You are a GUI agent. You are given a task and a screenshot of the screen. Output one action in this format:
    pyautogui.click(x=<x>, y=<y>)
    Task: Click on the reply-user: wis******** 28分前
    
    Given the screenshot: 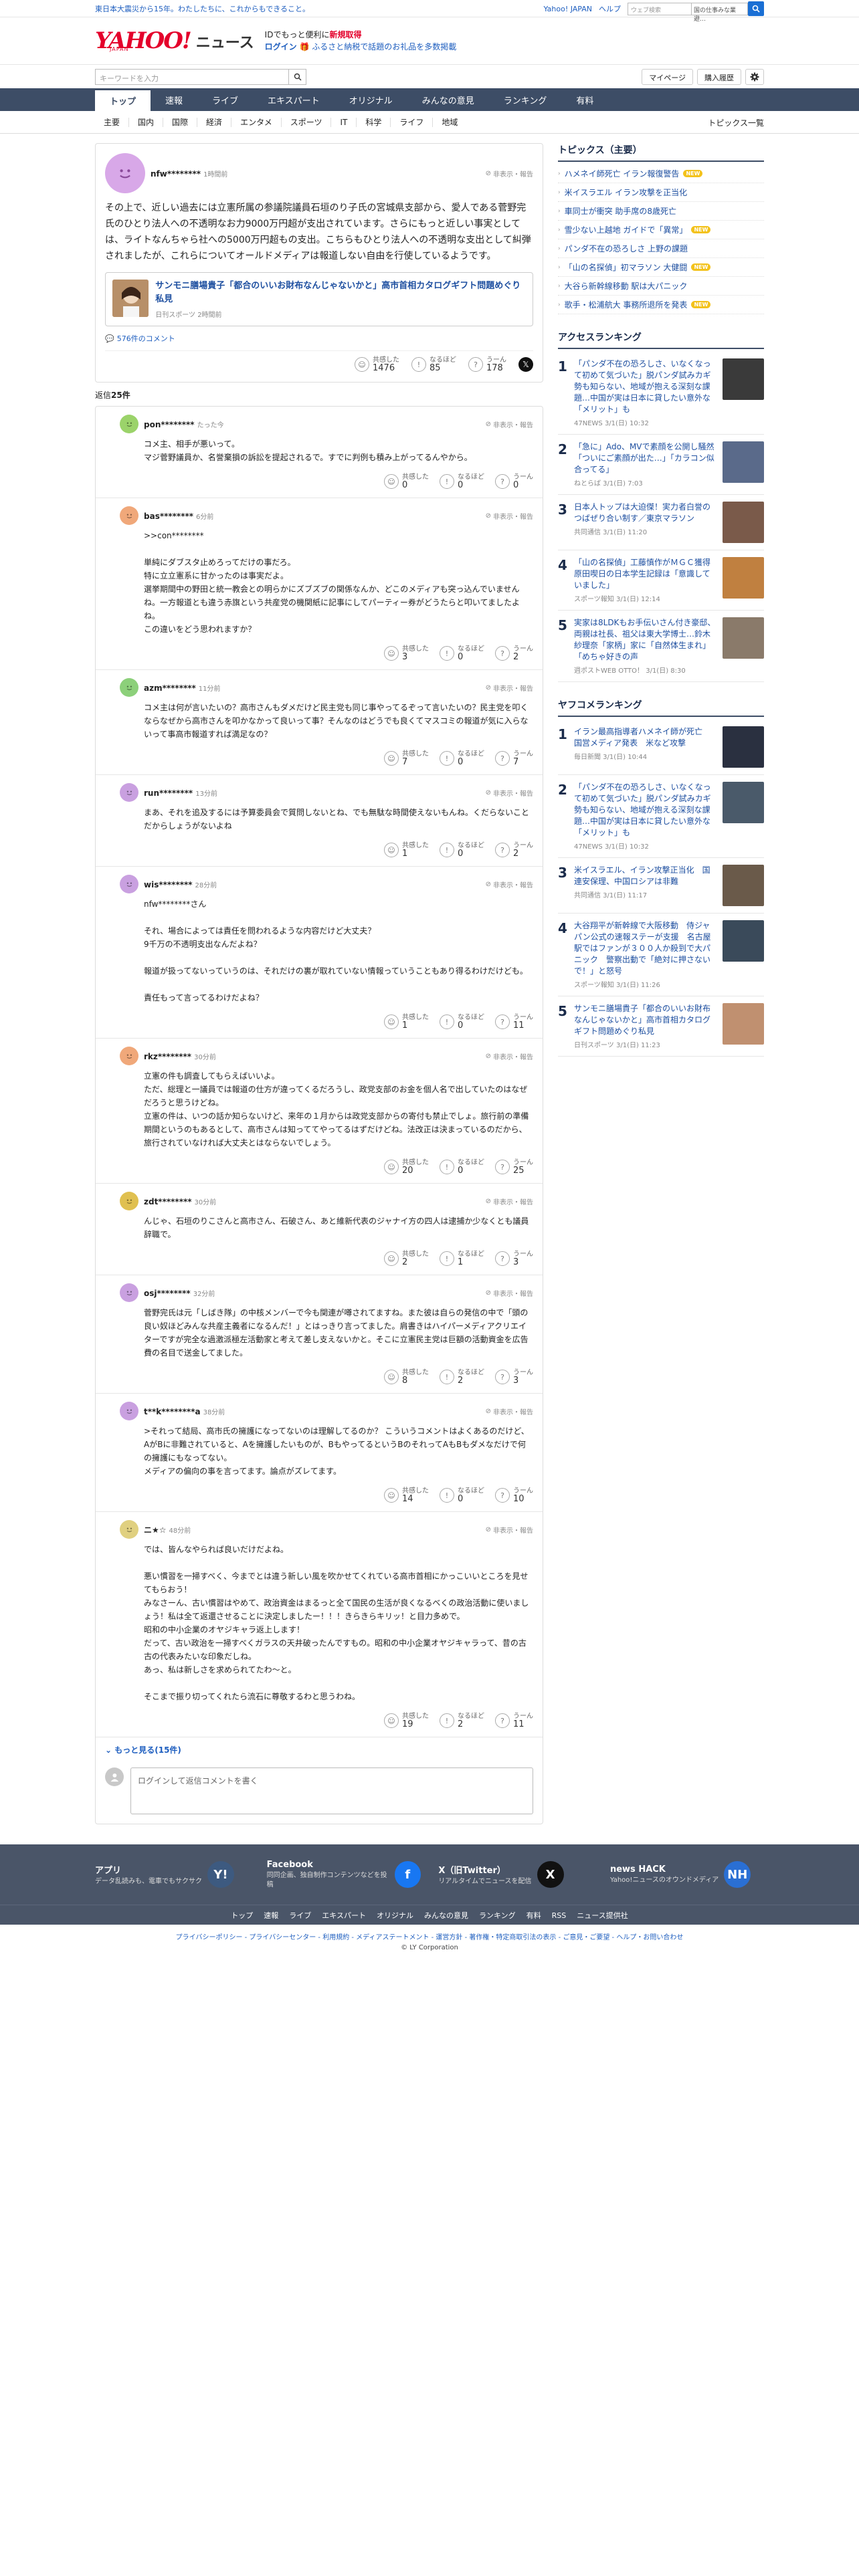 What is the action you would take?
    pyautogui.click(x=180, y=884)
    